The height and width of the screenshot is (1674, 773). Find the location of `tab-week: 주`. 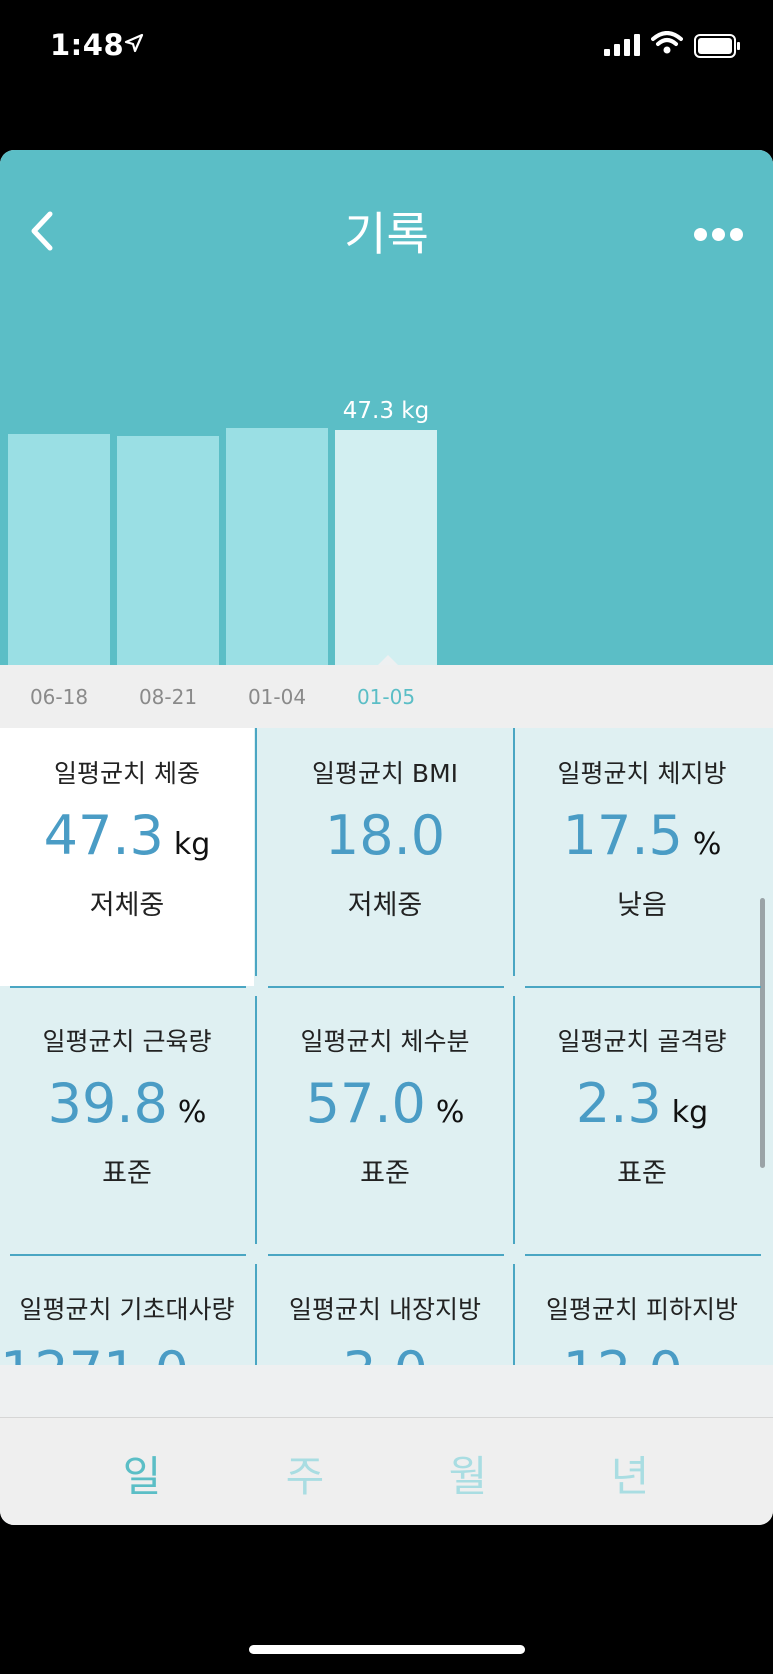

tab-week: 주 is located at coordinates (305, 1473).